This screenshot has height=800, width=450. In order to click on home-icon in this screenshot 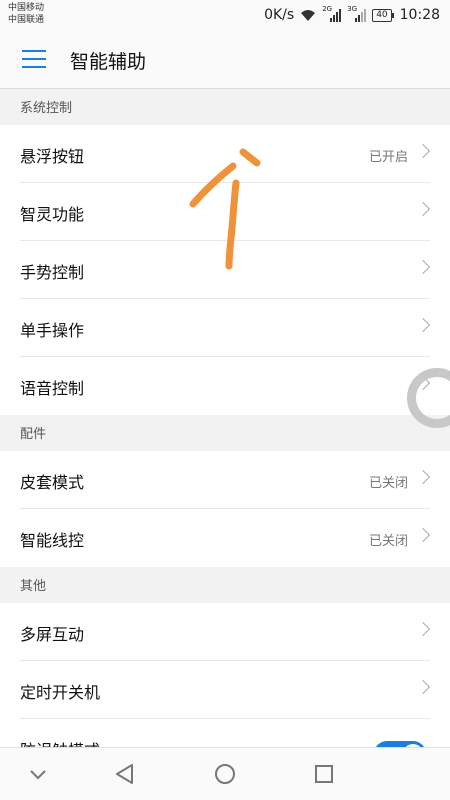, I will do `click(225, 774)`.